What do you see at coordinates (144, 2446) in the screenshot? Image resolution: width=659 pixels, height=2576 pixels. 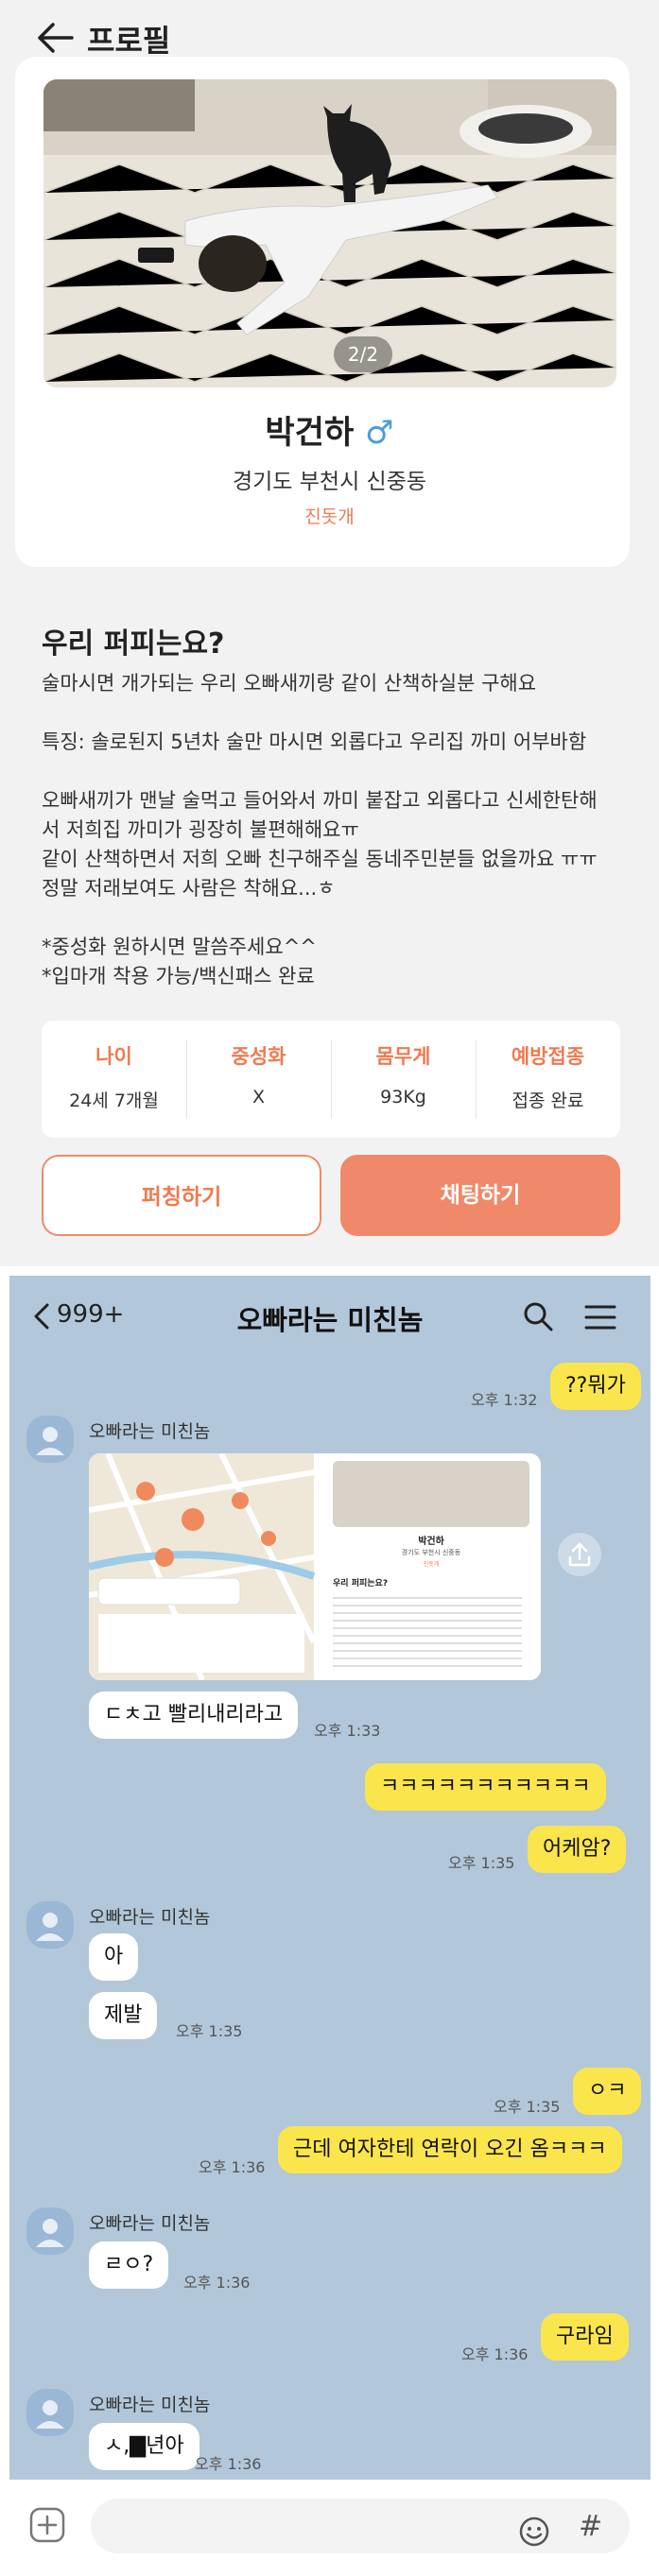 I see `other-message: ㅅ,▇년아` at bounding box center [144, 2446].